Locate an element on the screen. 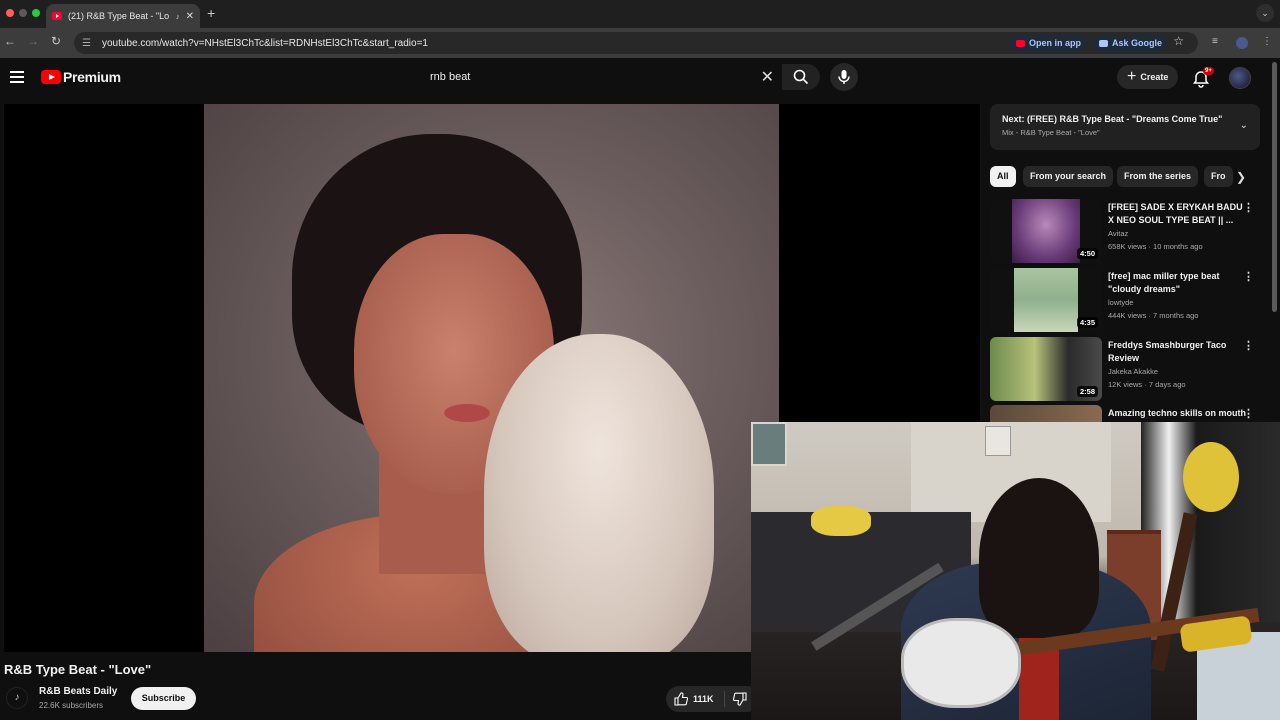  chip-all: All is located at coordinates (1003, 176).